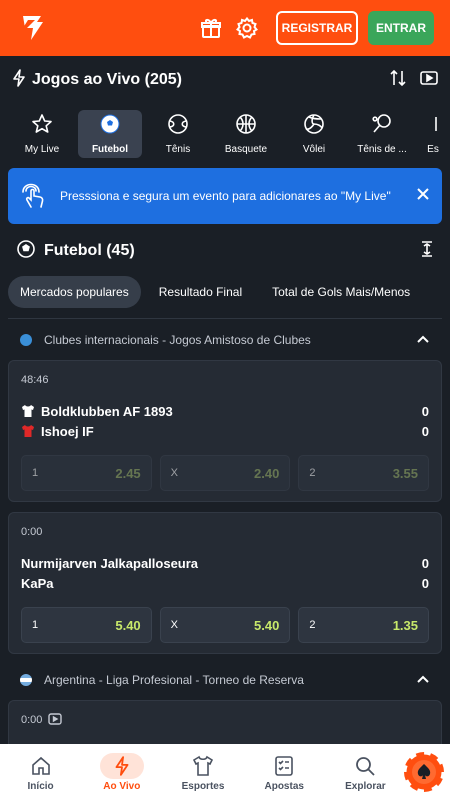 This screenshot has width=450, height=800. I want to click on gift-icon, so click(211, 28).